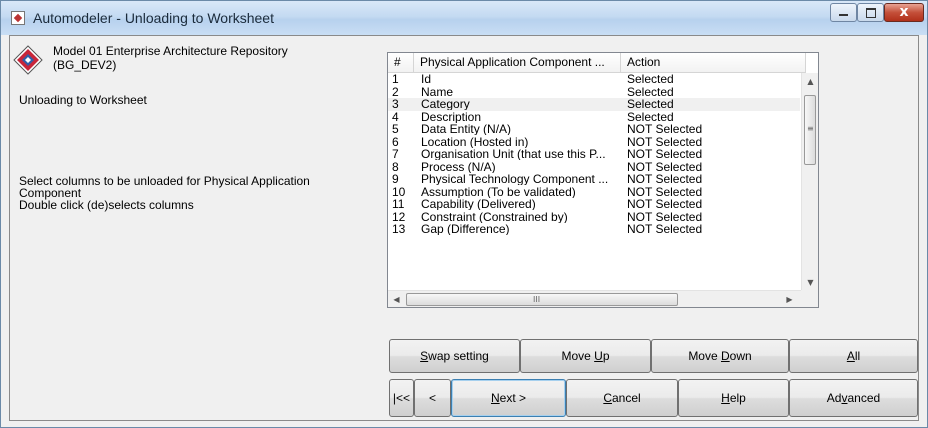  I want to click on label-part: ancel, so click(626, 398).